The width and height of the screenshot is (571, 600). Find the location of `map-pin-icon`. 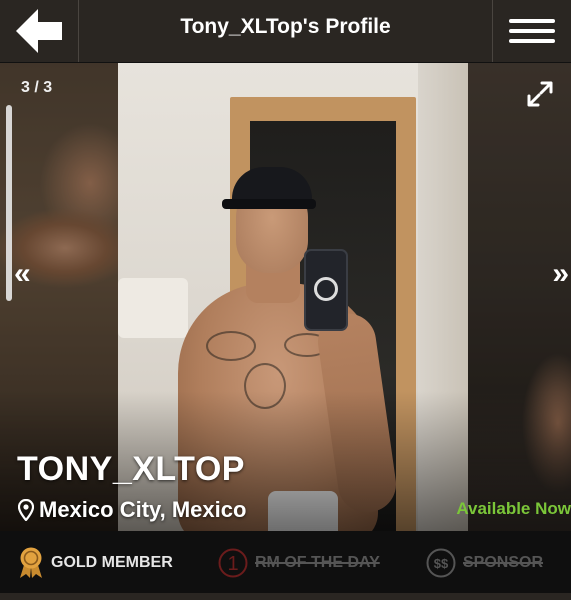

map-pin-icon is located at coordinates (26, 510).